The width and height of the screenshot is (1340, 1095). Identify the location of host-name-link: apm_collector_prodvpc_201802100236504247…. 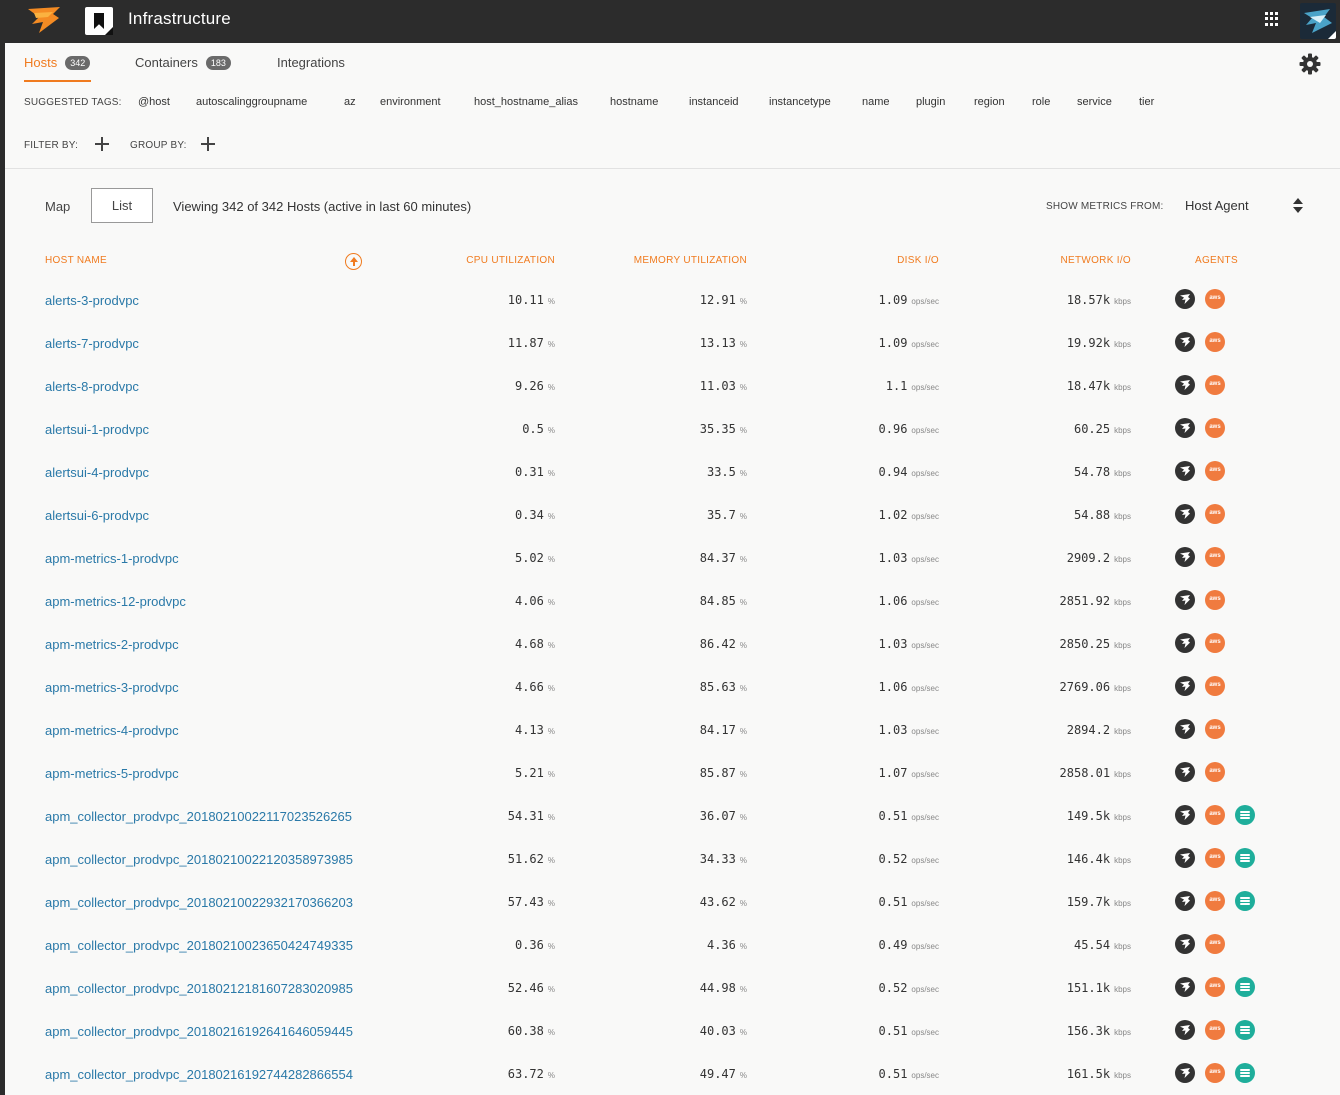
(199, 945).